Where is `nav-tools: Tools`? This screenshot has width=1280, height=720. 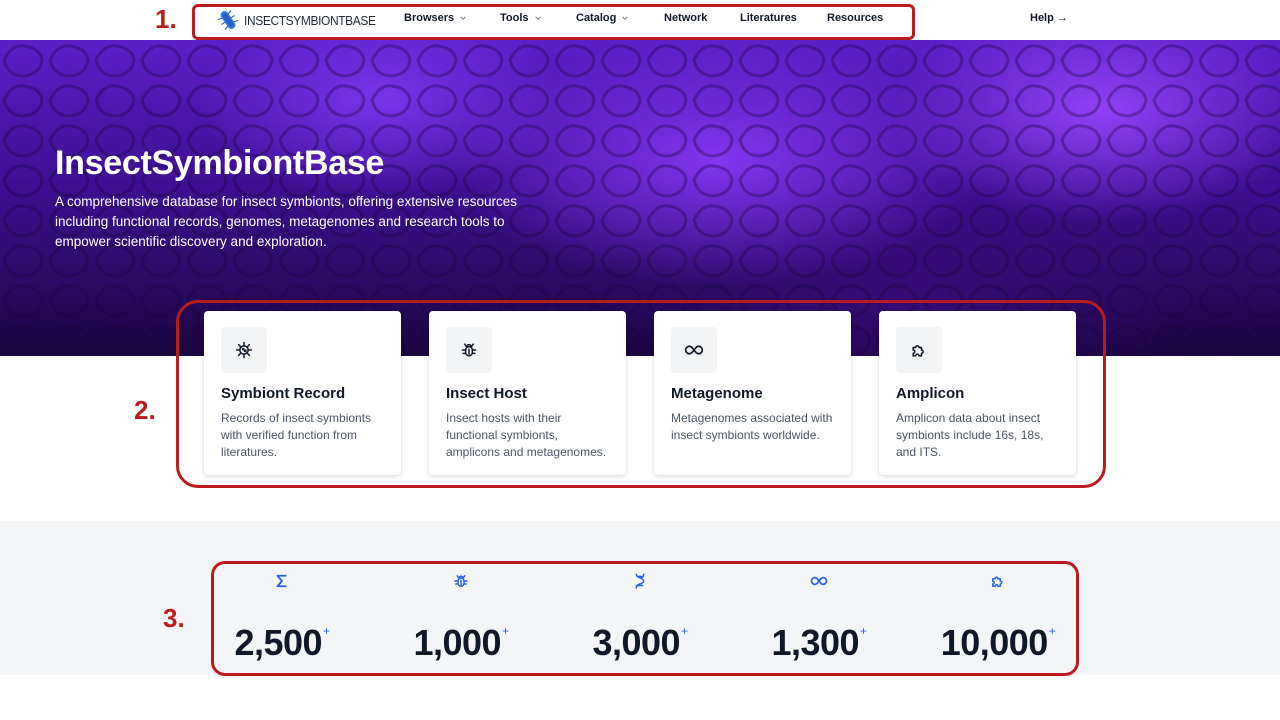
nav-tools: Tools is located at coordinates (521, 18).